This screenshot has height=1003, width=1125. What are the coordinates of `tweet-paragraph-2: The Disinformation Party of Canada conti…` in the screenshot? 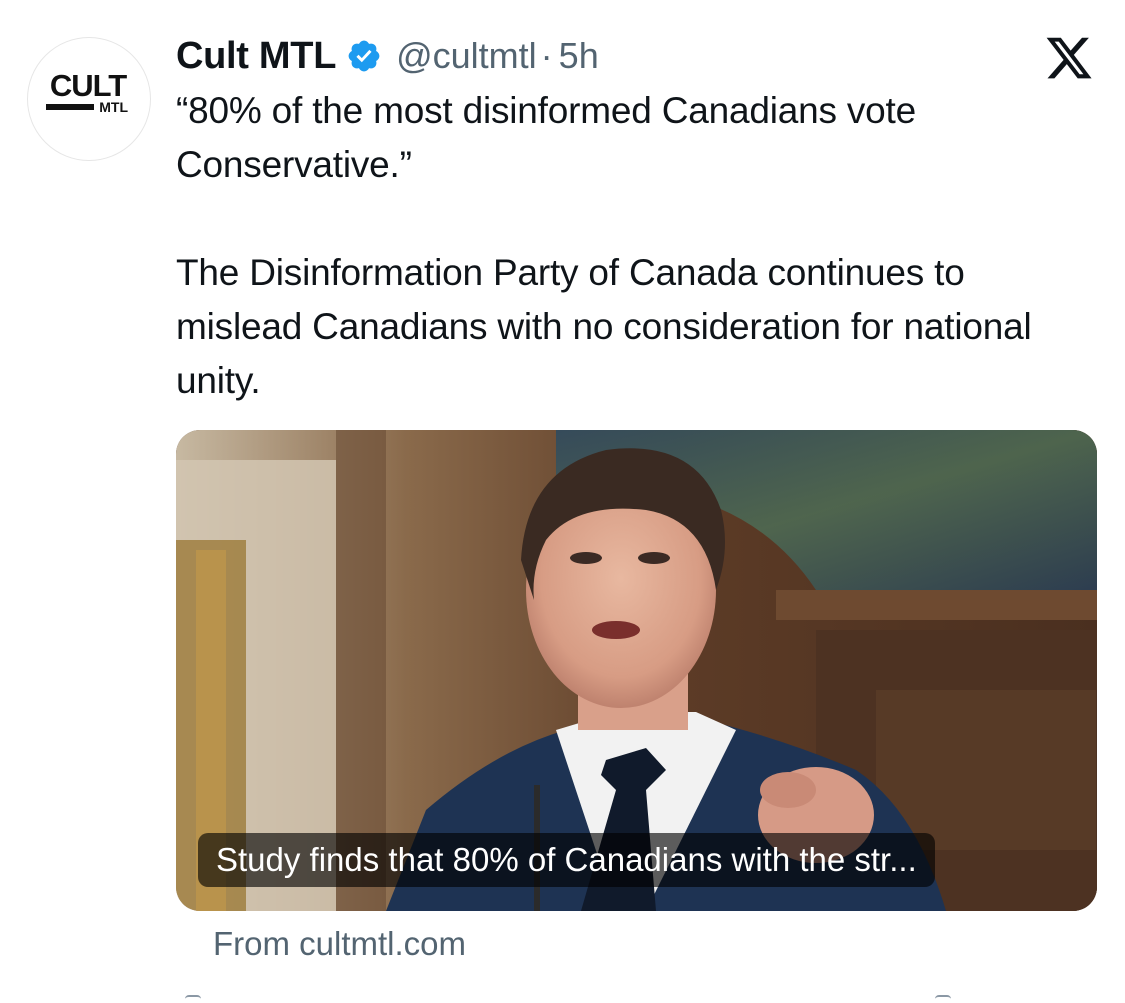 It's located at (604, 326).